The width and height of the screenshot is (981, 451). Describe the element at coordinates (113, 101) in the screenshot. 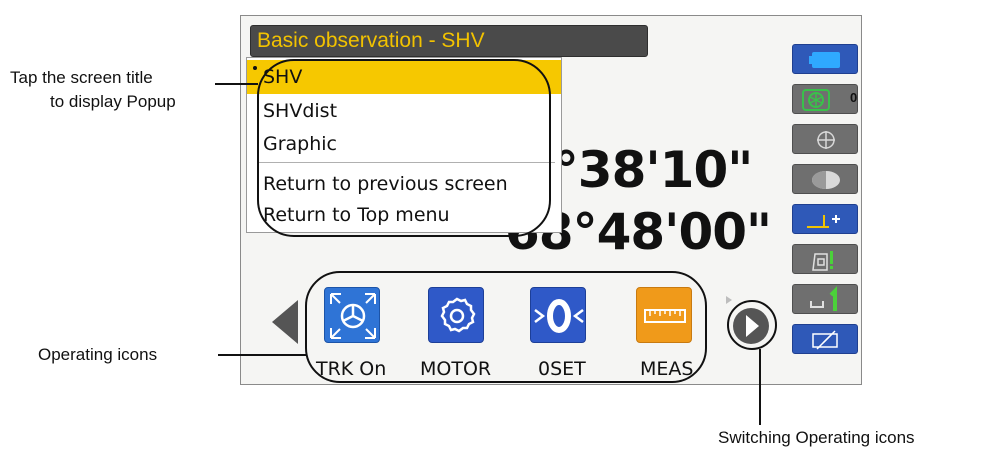

I see `popup-callout-line2: to display Popup` at that location.